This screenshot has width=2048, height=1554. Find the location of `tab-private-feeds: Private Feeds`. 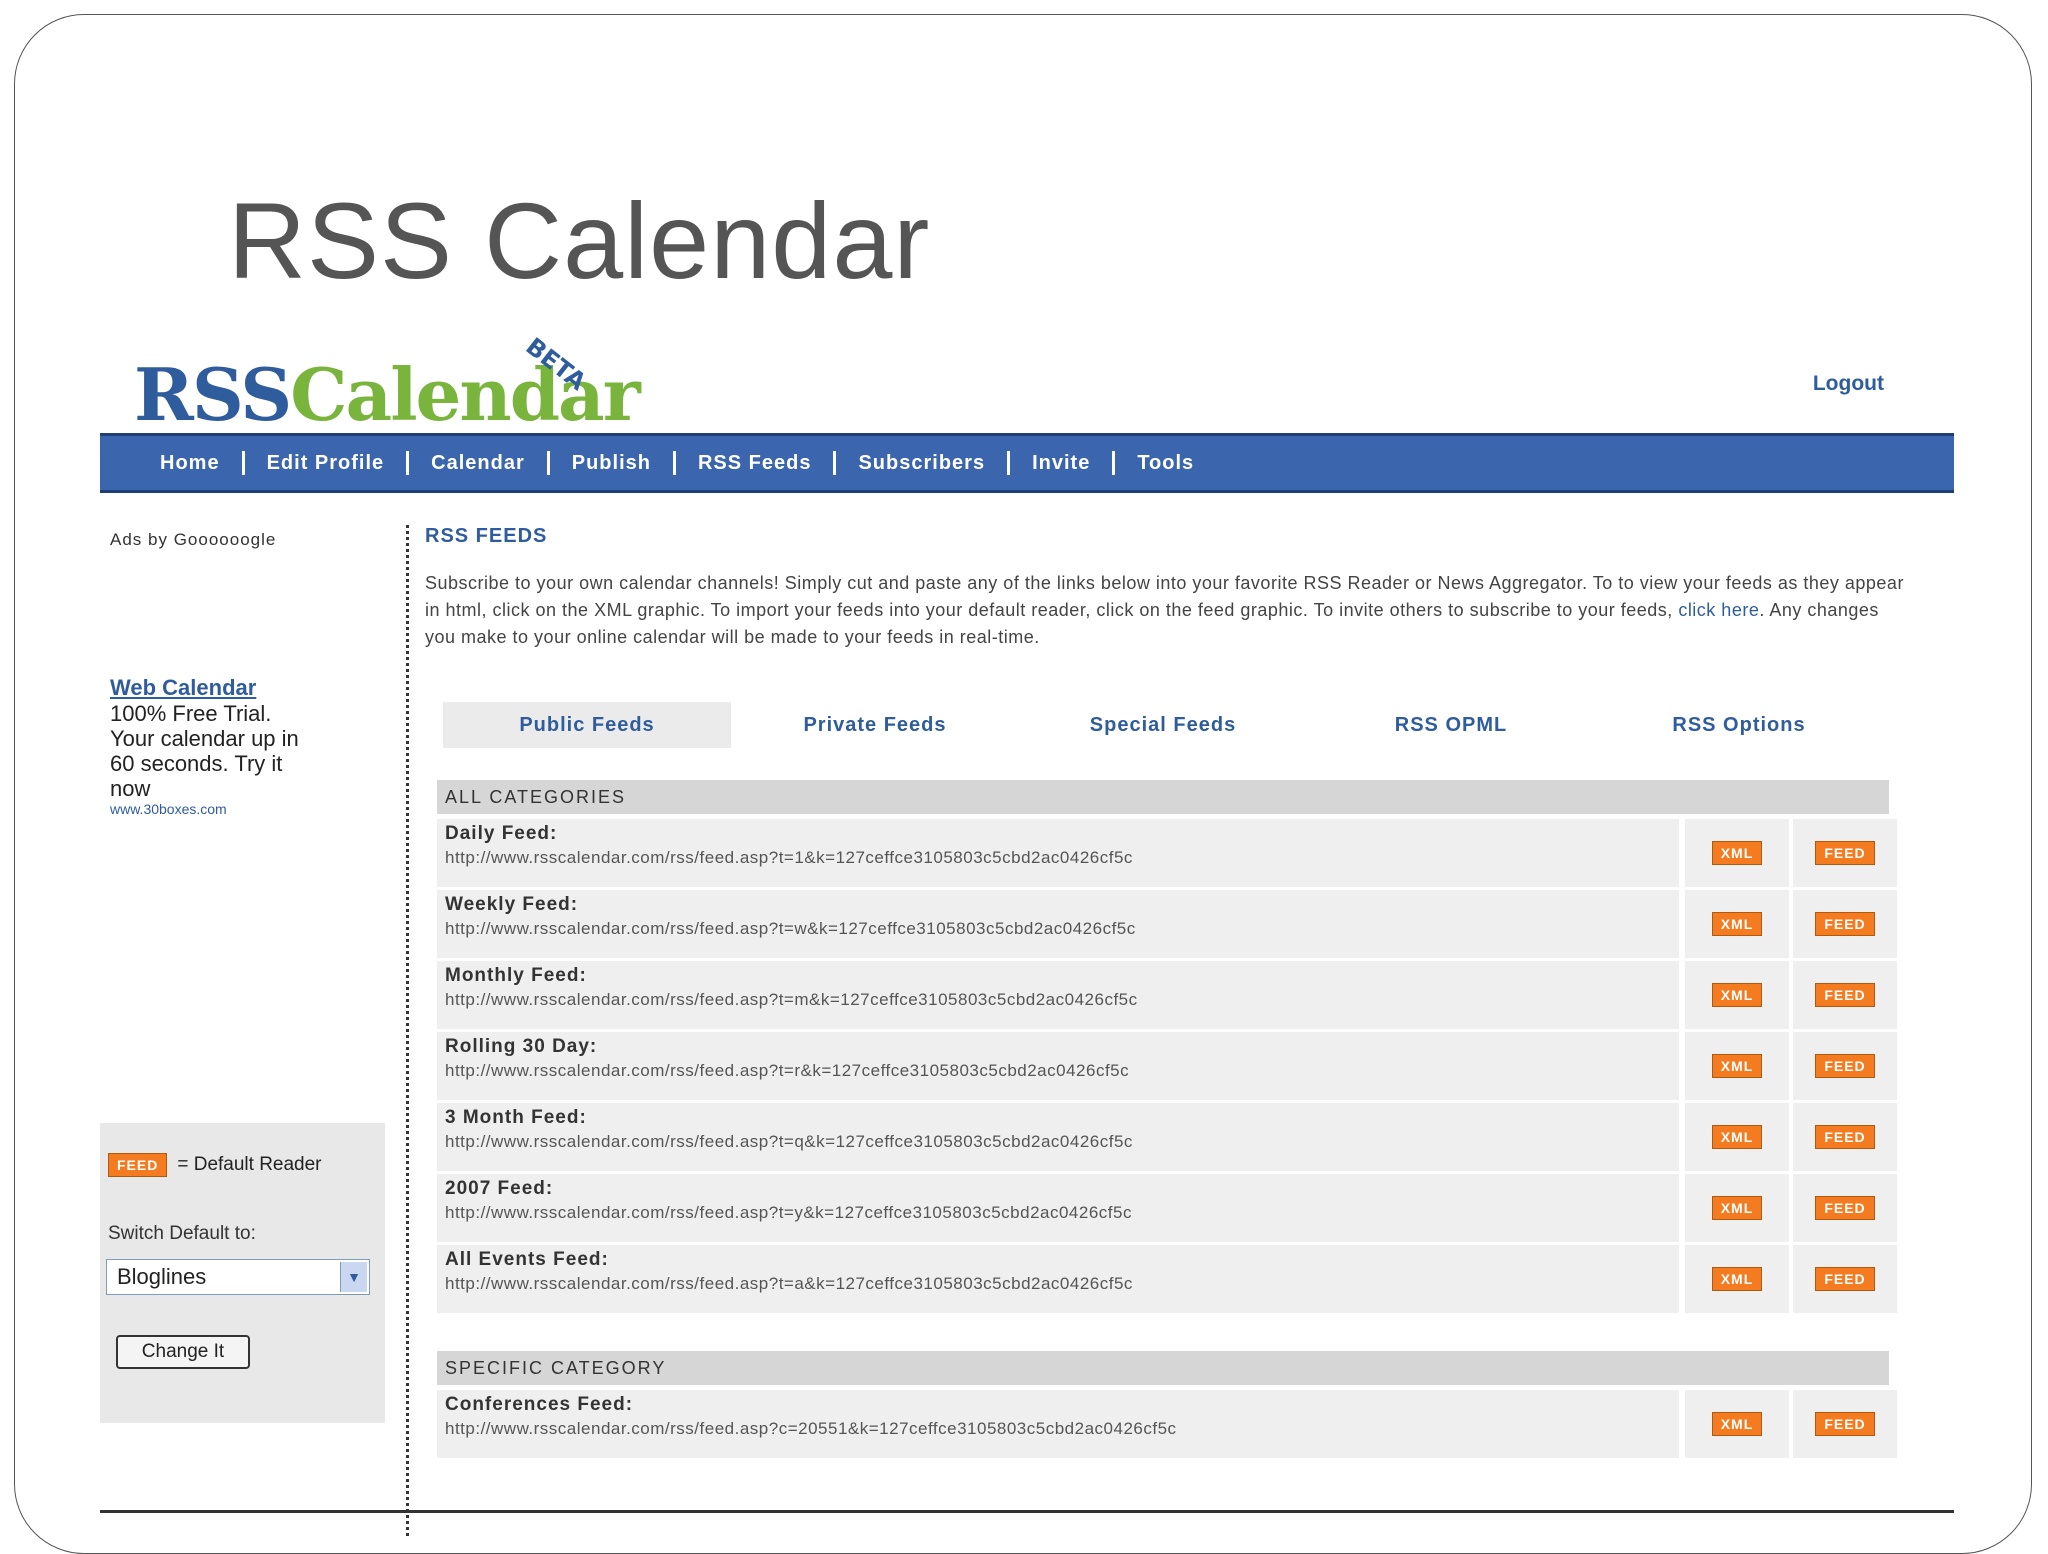

tab-private-feeds: Private Feeds is located at coordinates (875, 725).